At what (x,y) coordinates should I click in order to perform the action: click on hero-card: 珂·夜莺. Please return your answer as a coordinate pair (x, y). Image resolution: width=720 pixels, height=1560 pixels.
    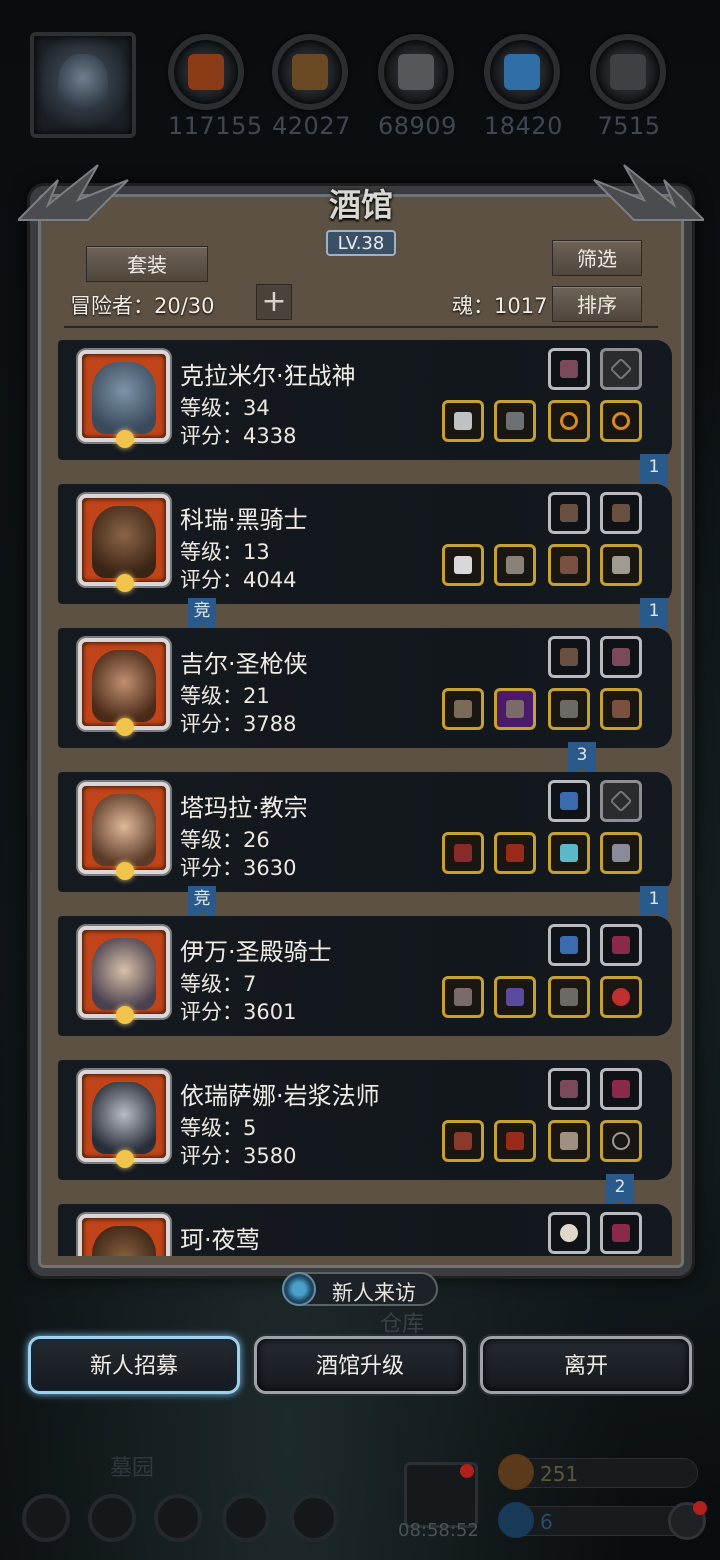
    Looking at the image, I should click on (365, 1230).